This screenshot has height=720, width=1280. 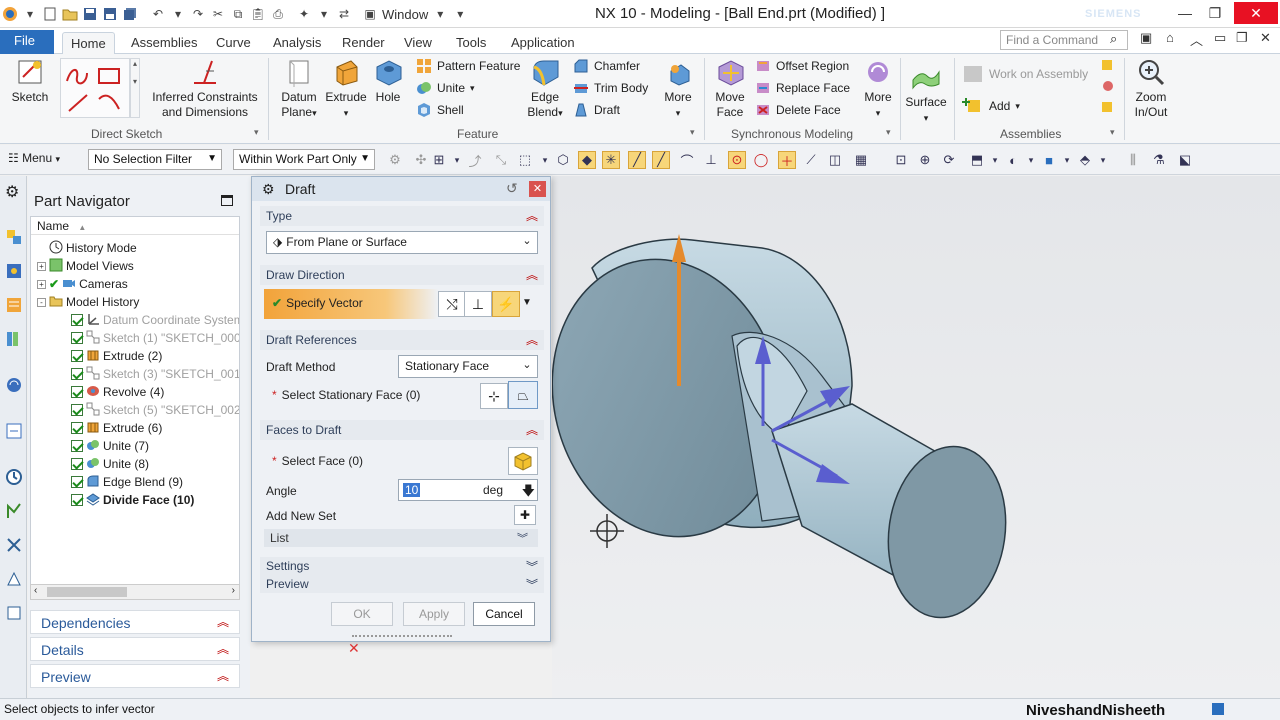 I want to click on tree-item: Revolve (4), so click(x=117, y=392).